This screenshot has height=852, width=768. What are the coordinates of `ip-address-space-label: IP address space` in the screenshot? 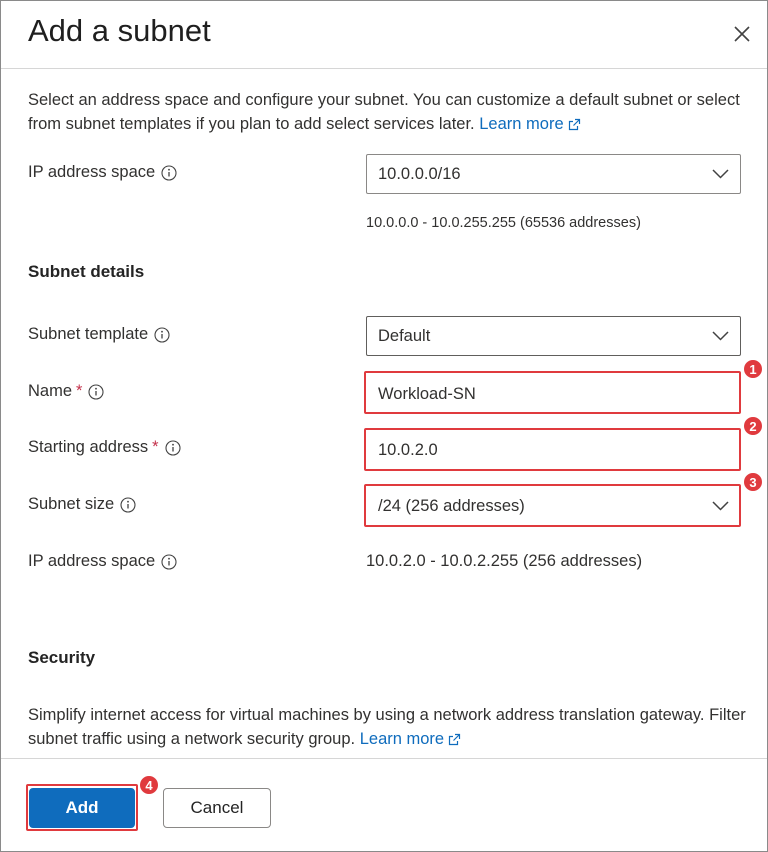 It's located at (102, 172).